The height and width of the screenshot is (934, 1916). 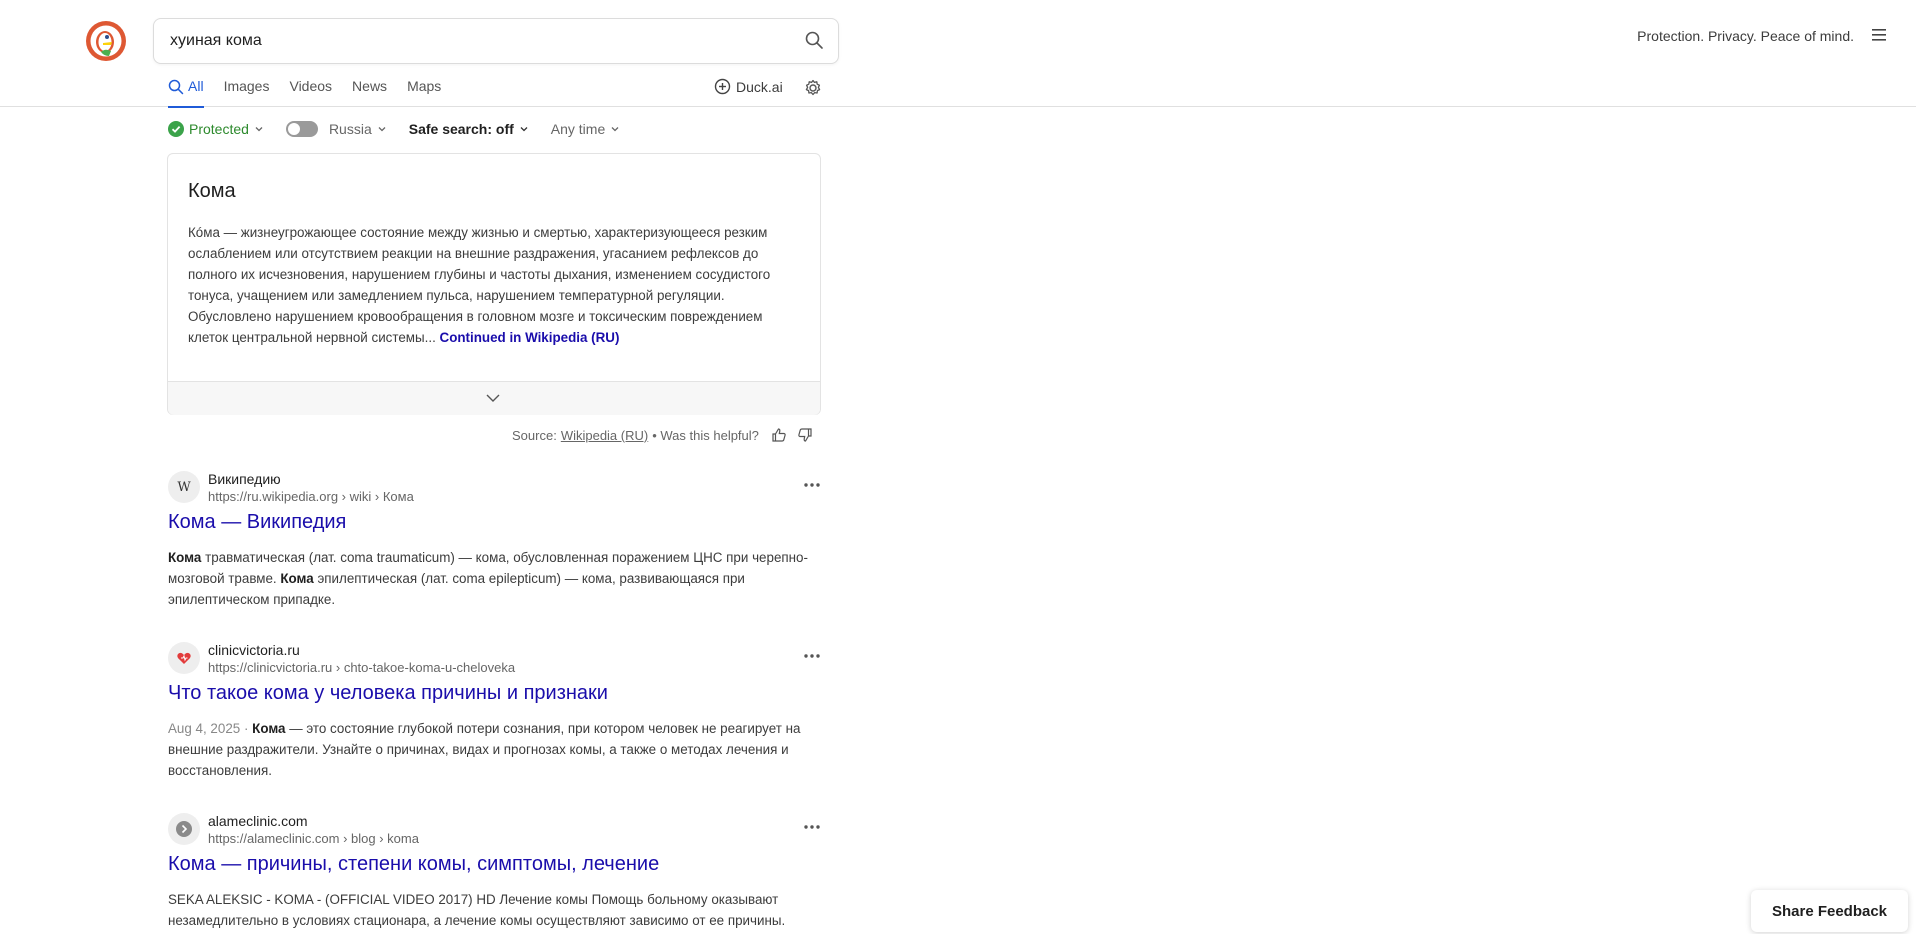 I want to click on continued-in-wikipedia-link: Continued in Wikipedia (RU), so click(x=530, y=337).